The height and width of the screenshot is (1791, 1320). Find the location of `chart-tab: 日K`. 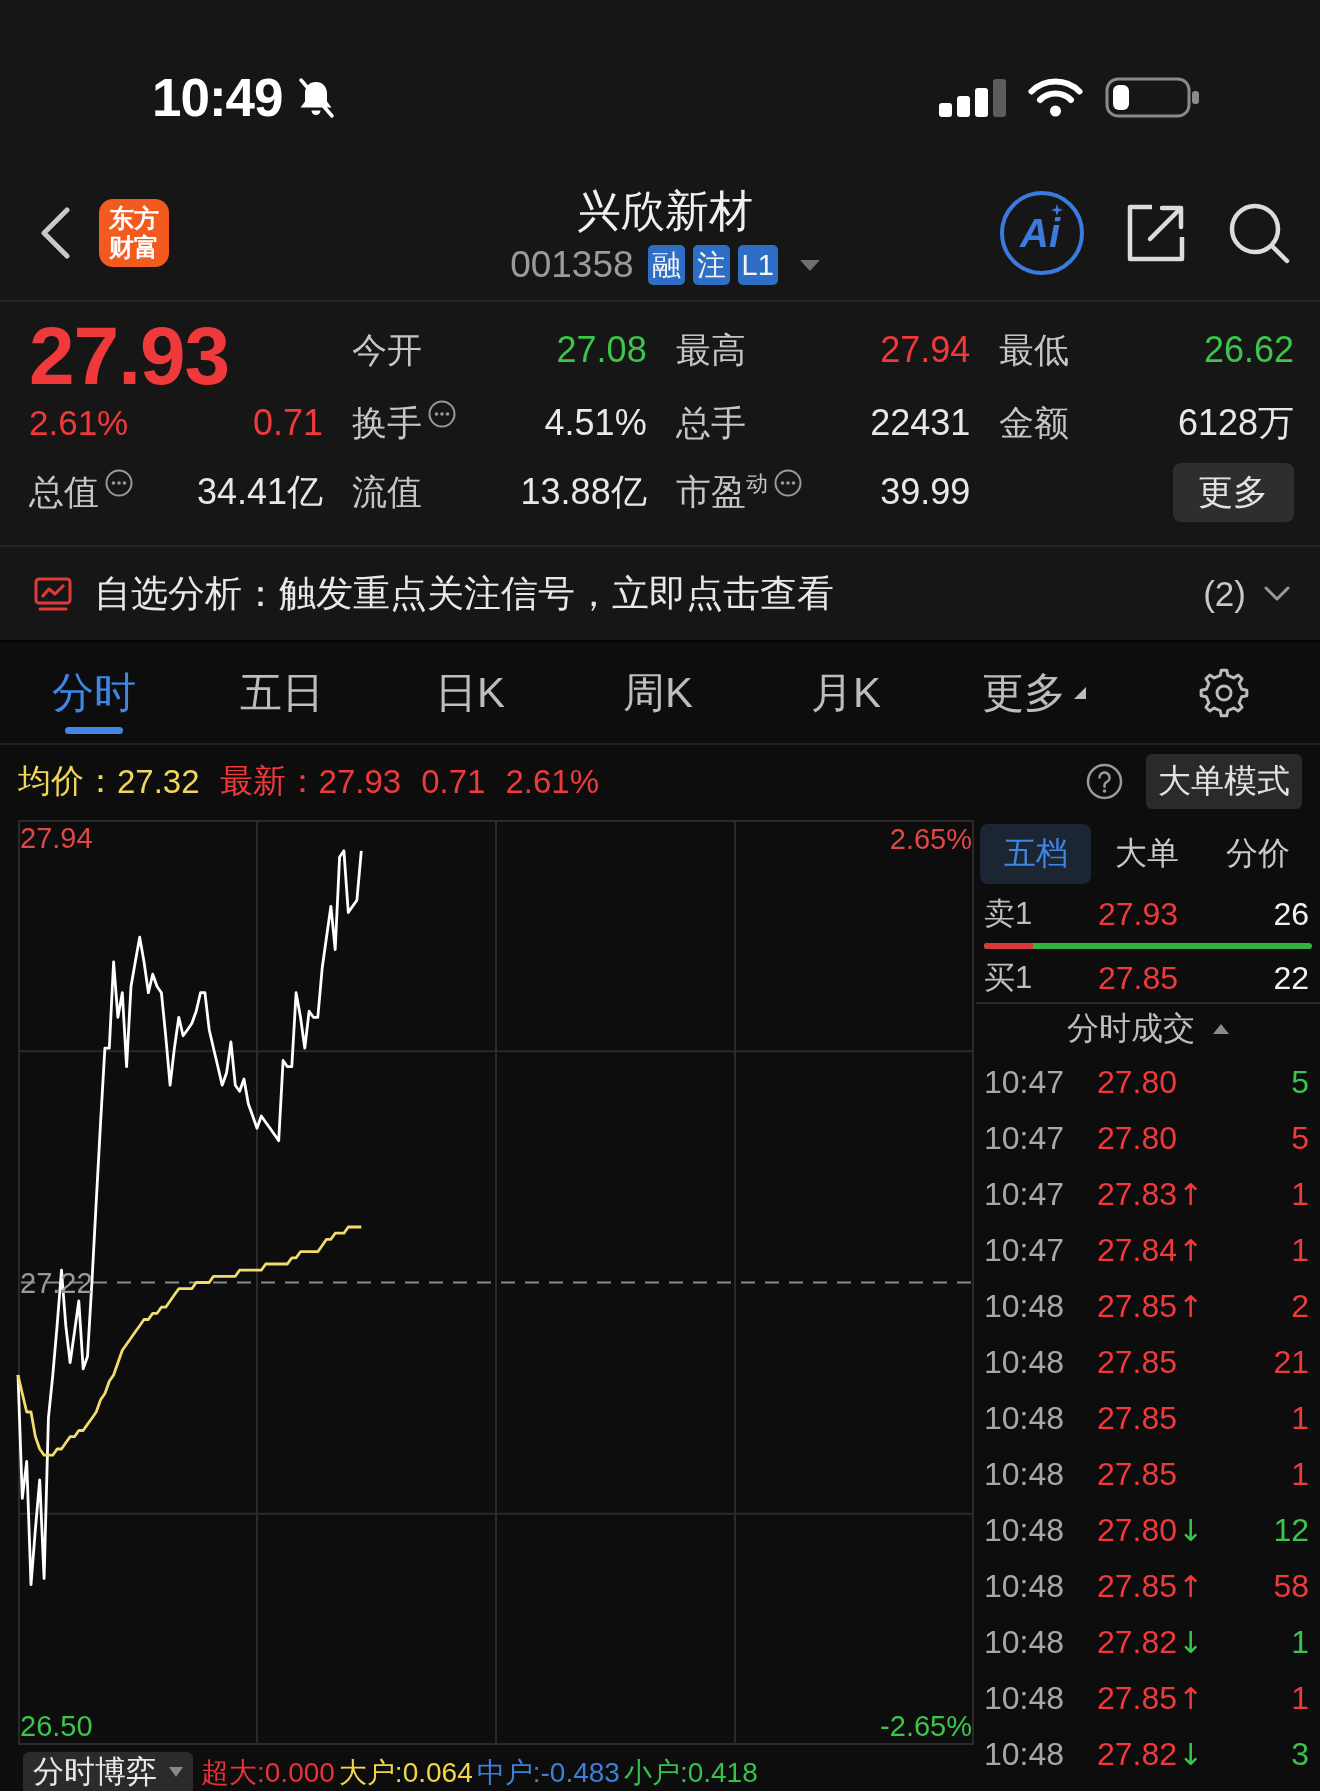

chart-tab: 日K is located at coordinates (470, 692).